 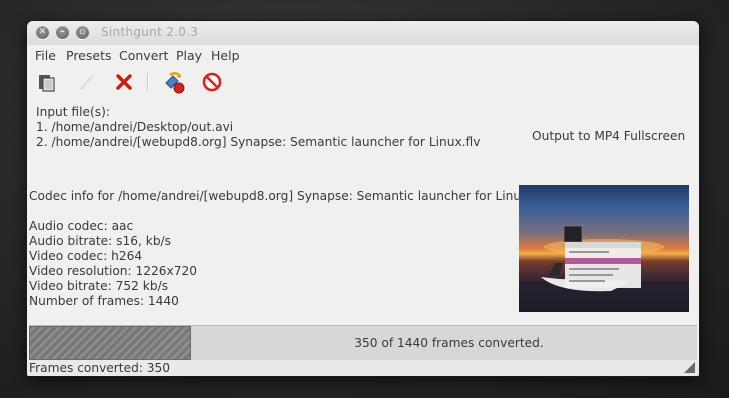 What do you see at coordinates (604, 268) in the screenshot?
I see `thumbnail-scene` at bounding box center [604, 268].